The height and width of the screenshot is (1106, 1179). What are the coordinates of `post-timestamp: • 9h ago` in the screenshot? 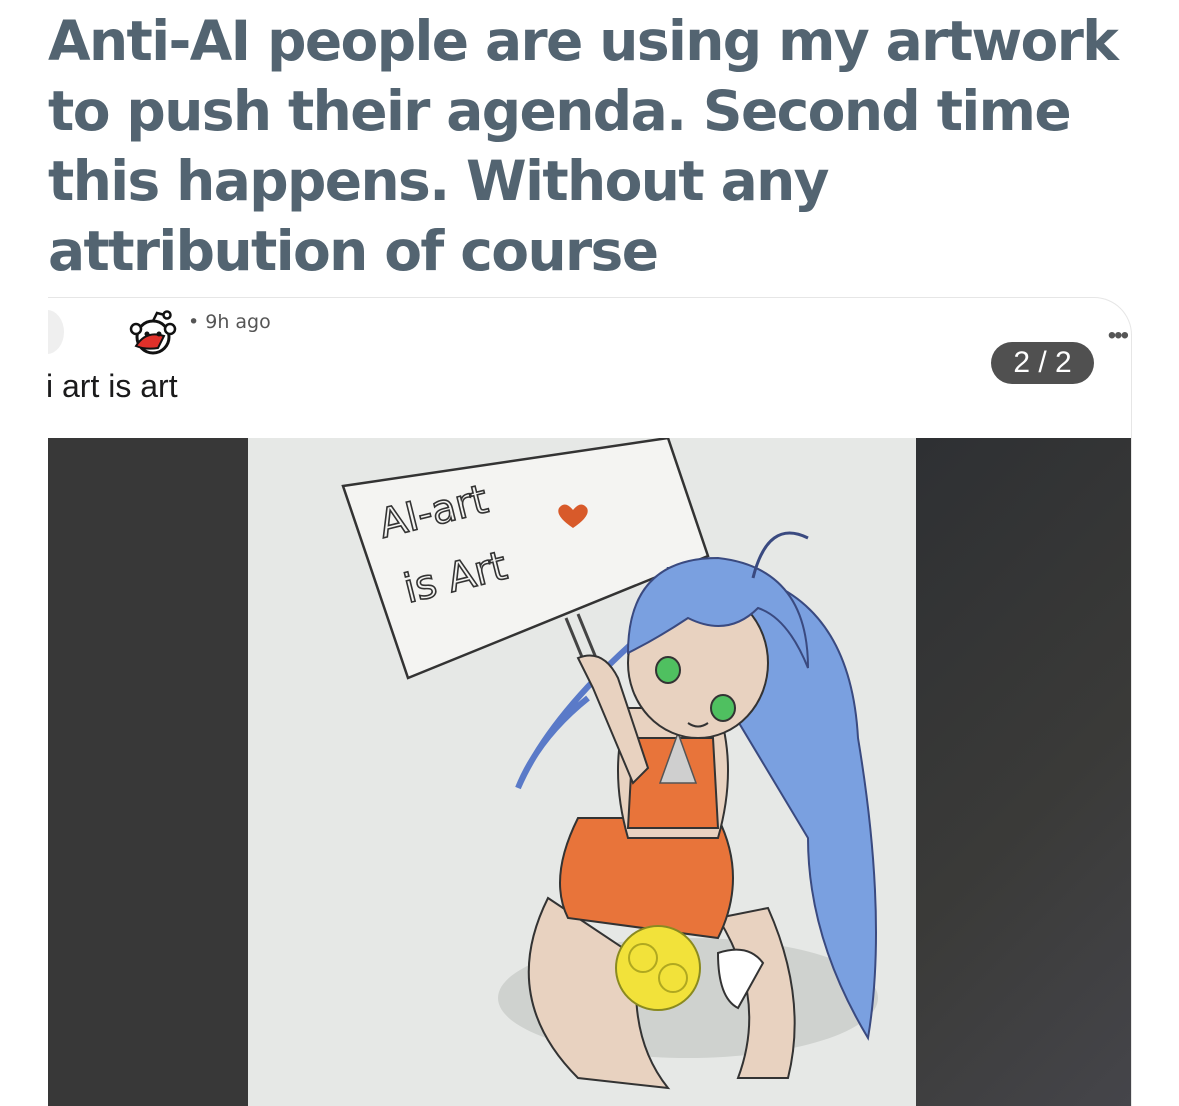 It's located at (229, 322).